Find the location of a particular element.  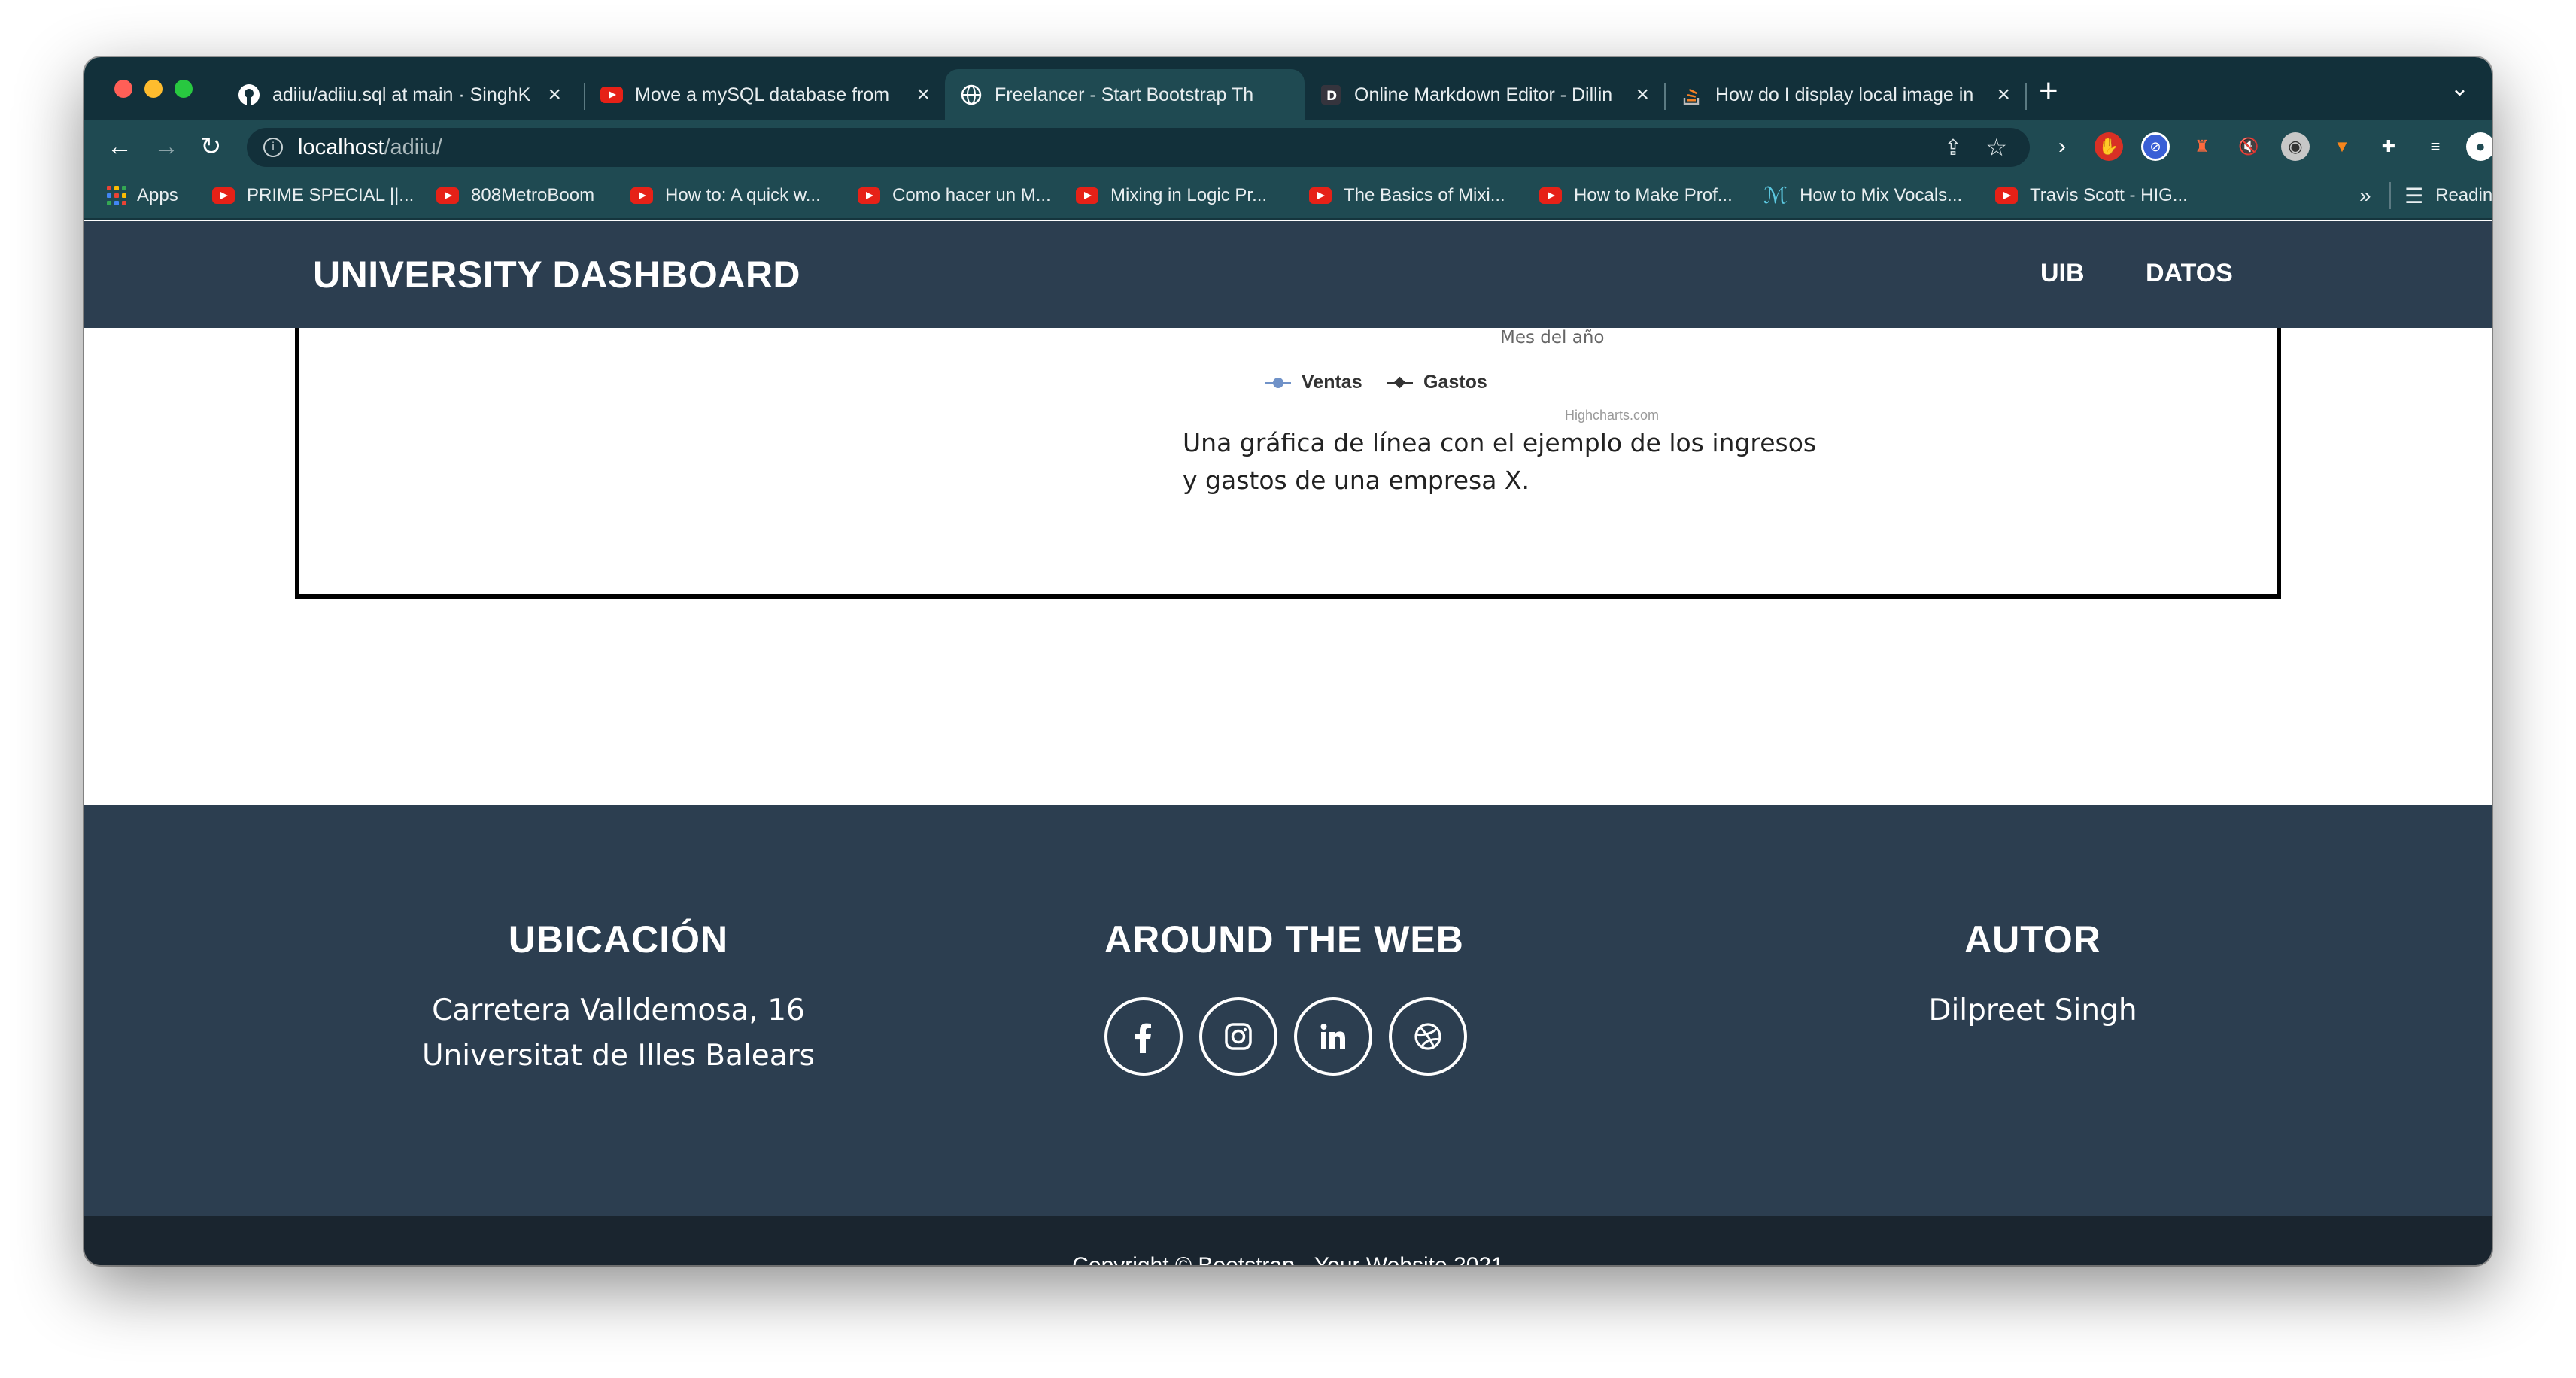

tab-title: How do I display local image in is located at coordinates (1844, 94).